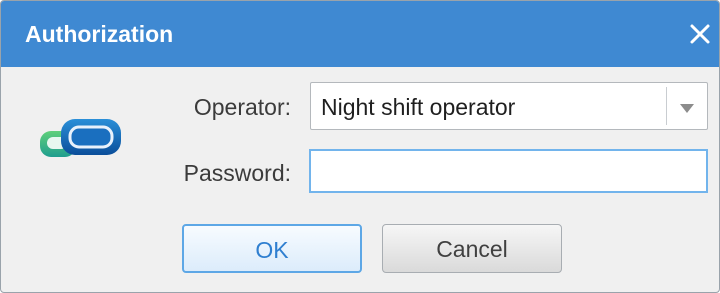 The height and width of the screenshot is (293, 720). I want to click on password-field, so click(508, 171).